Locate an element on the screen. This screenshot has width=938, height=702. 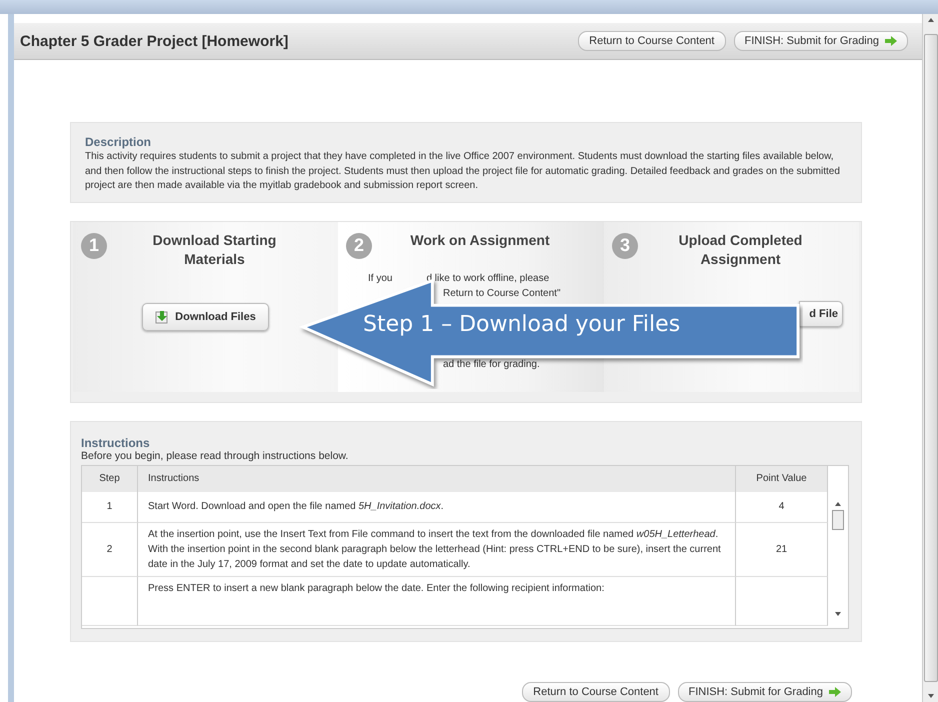
scroll-bar is located at coordinates (930, 358).